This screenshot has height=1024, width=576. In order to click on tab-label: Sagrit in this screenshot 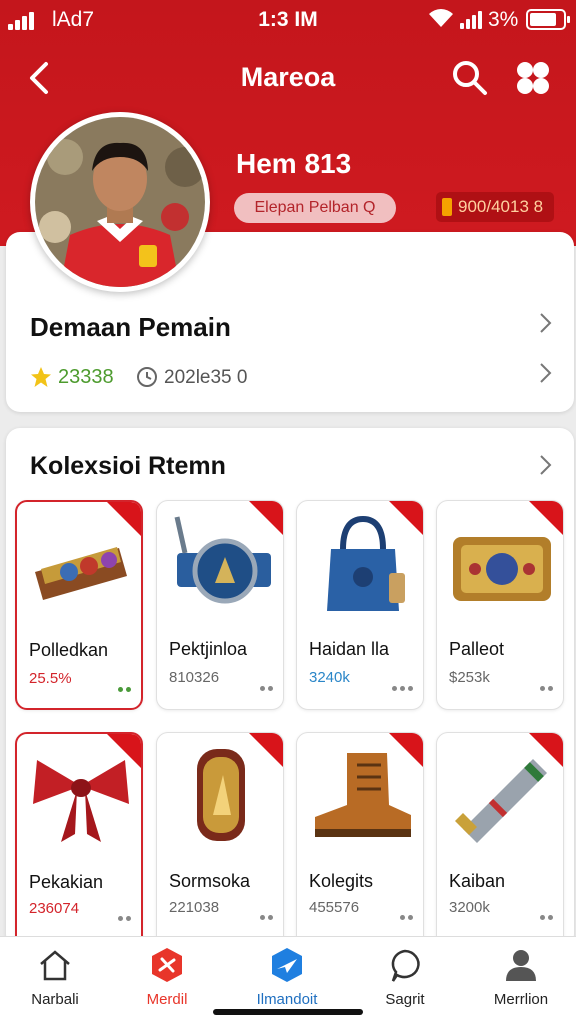, I will do `click(405, 999)`.